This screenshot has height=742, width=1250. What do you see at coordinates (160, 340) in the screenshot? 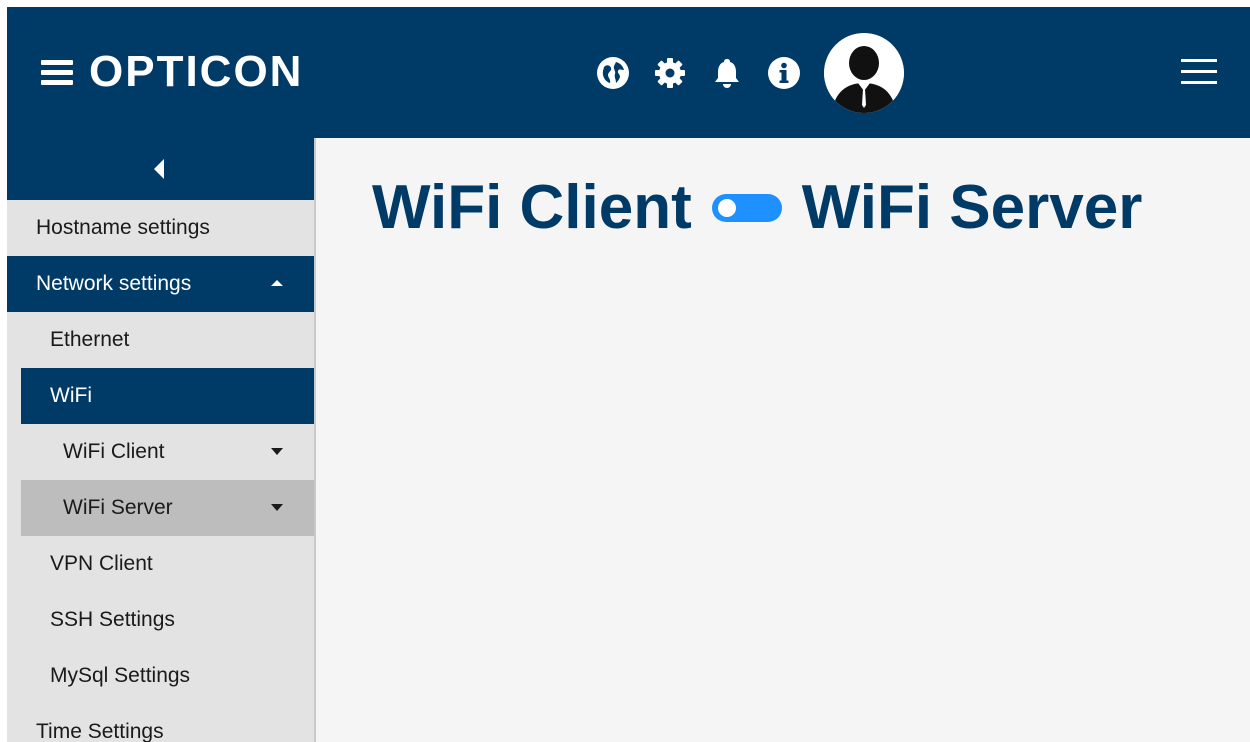
I see `sidebar-item-ethernet: Ethernet` at bounding box center [160, 340].